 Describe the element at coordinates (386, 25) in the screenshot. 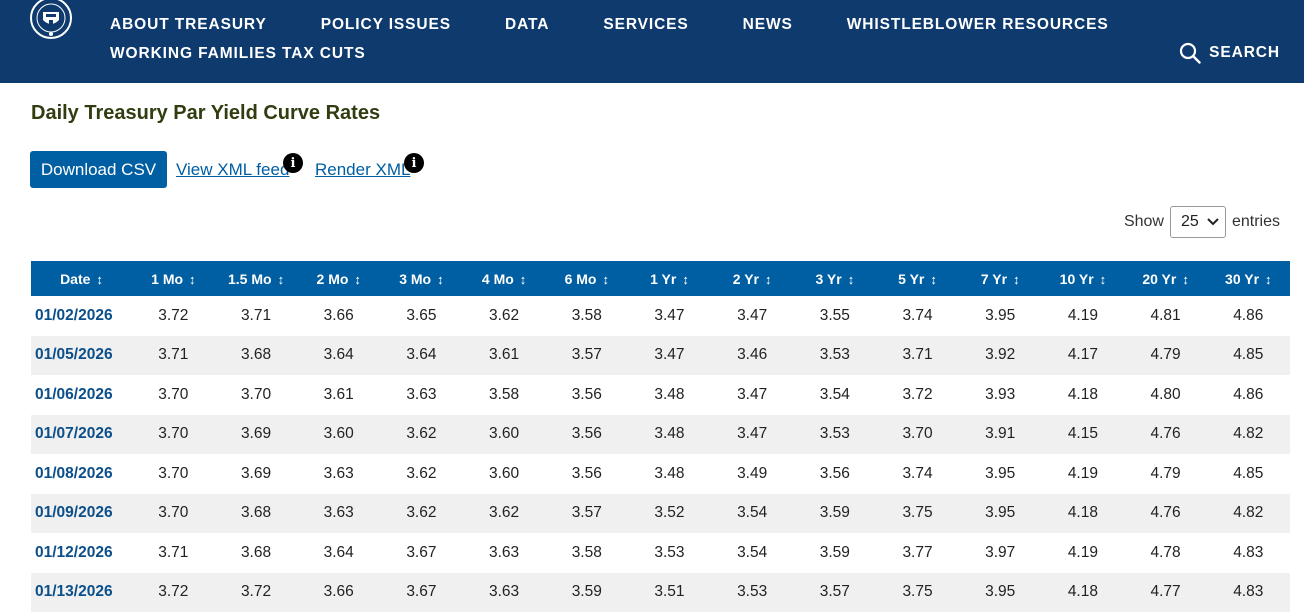

I see `nav-policy-issues: POLICY ISSUES` at that location.